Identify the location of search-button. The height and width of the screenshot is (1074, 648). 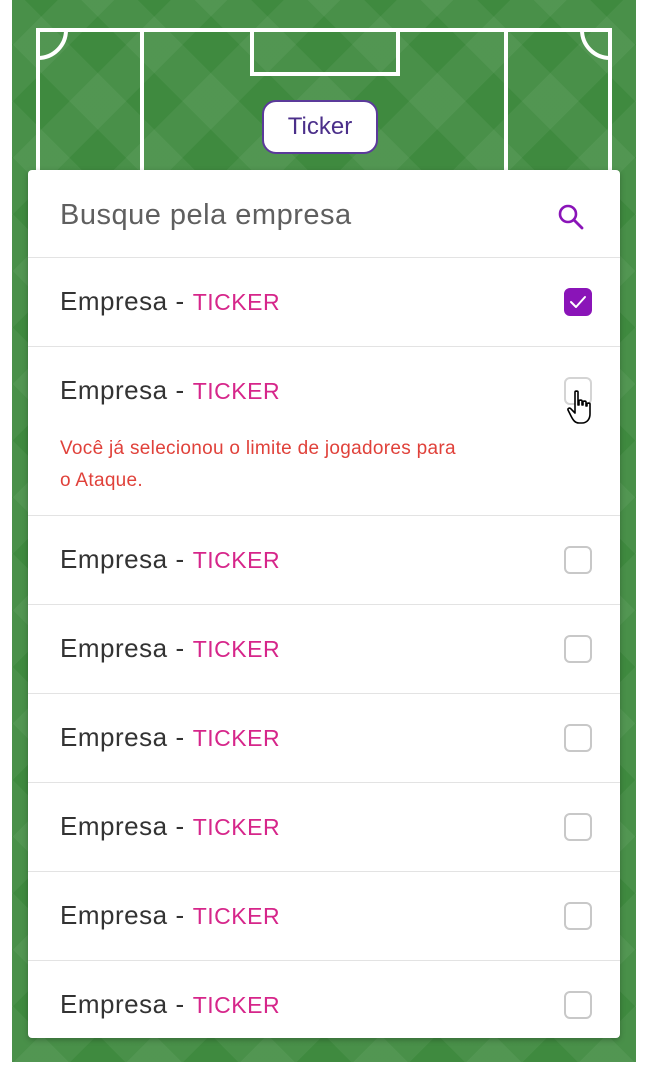
(571, 217).